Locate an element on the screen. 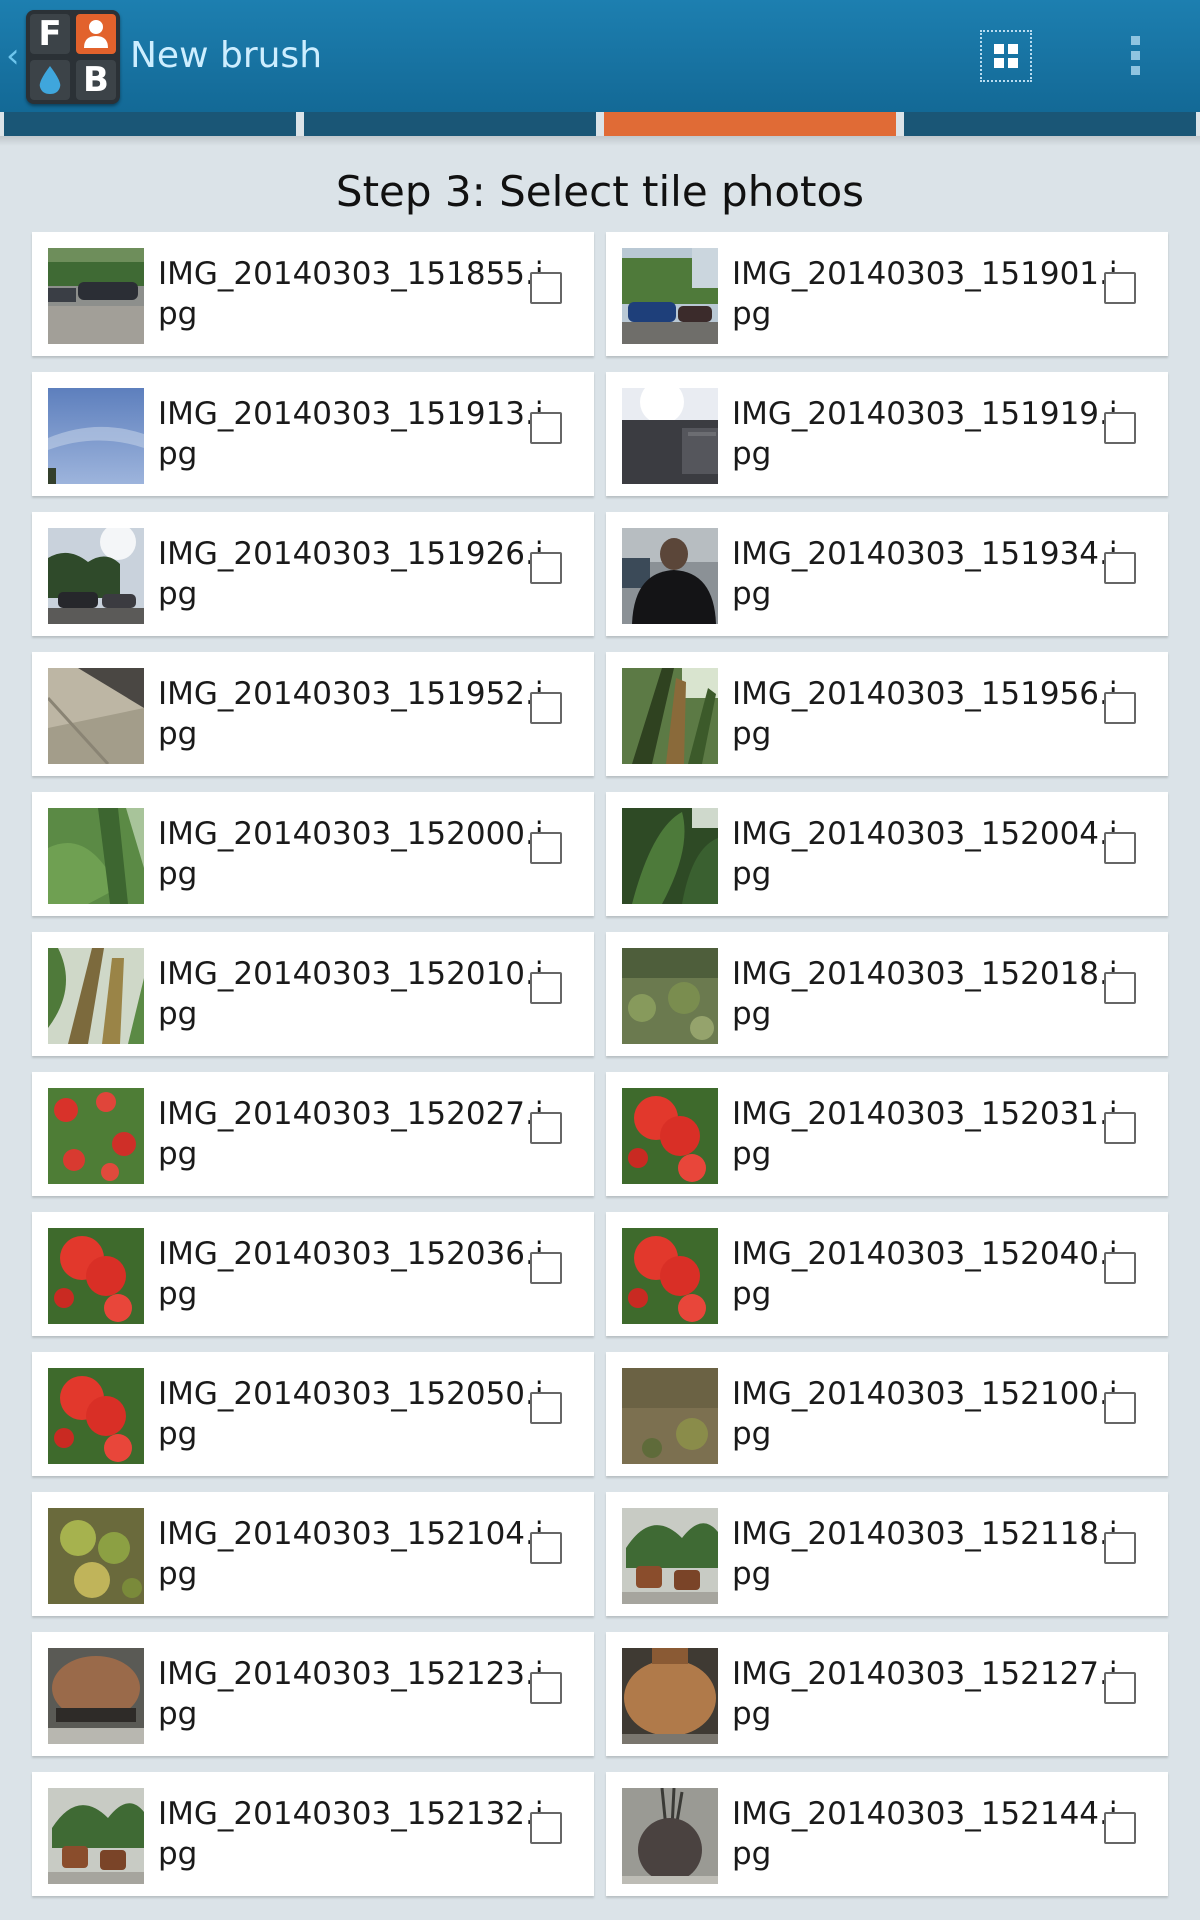  file-name: IMG_20140303_152010.jpg is located at coordinates (351, 994).